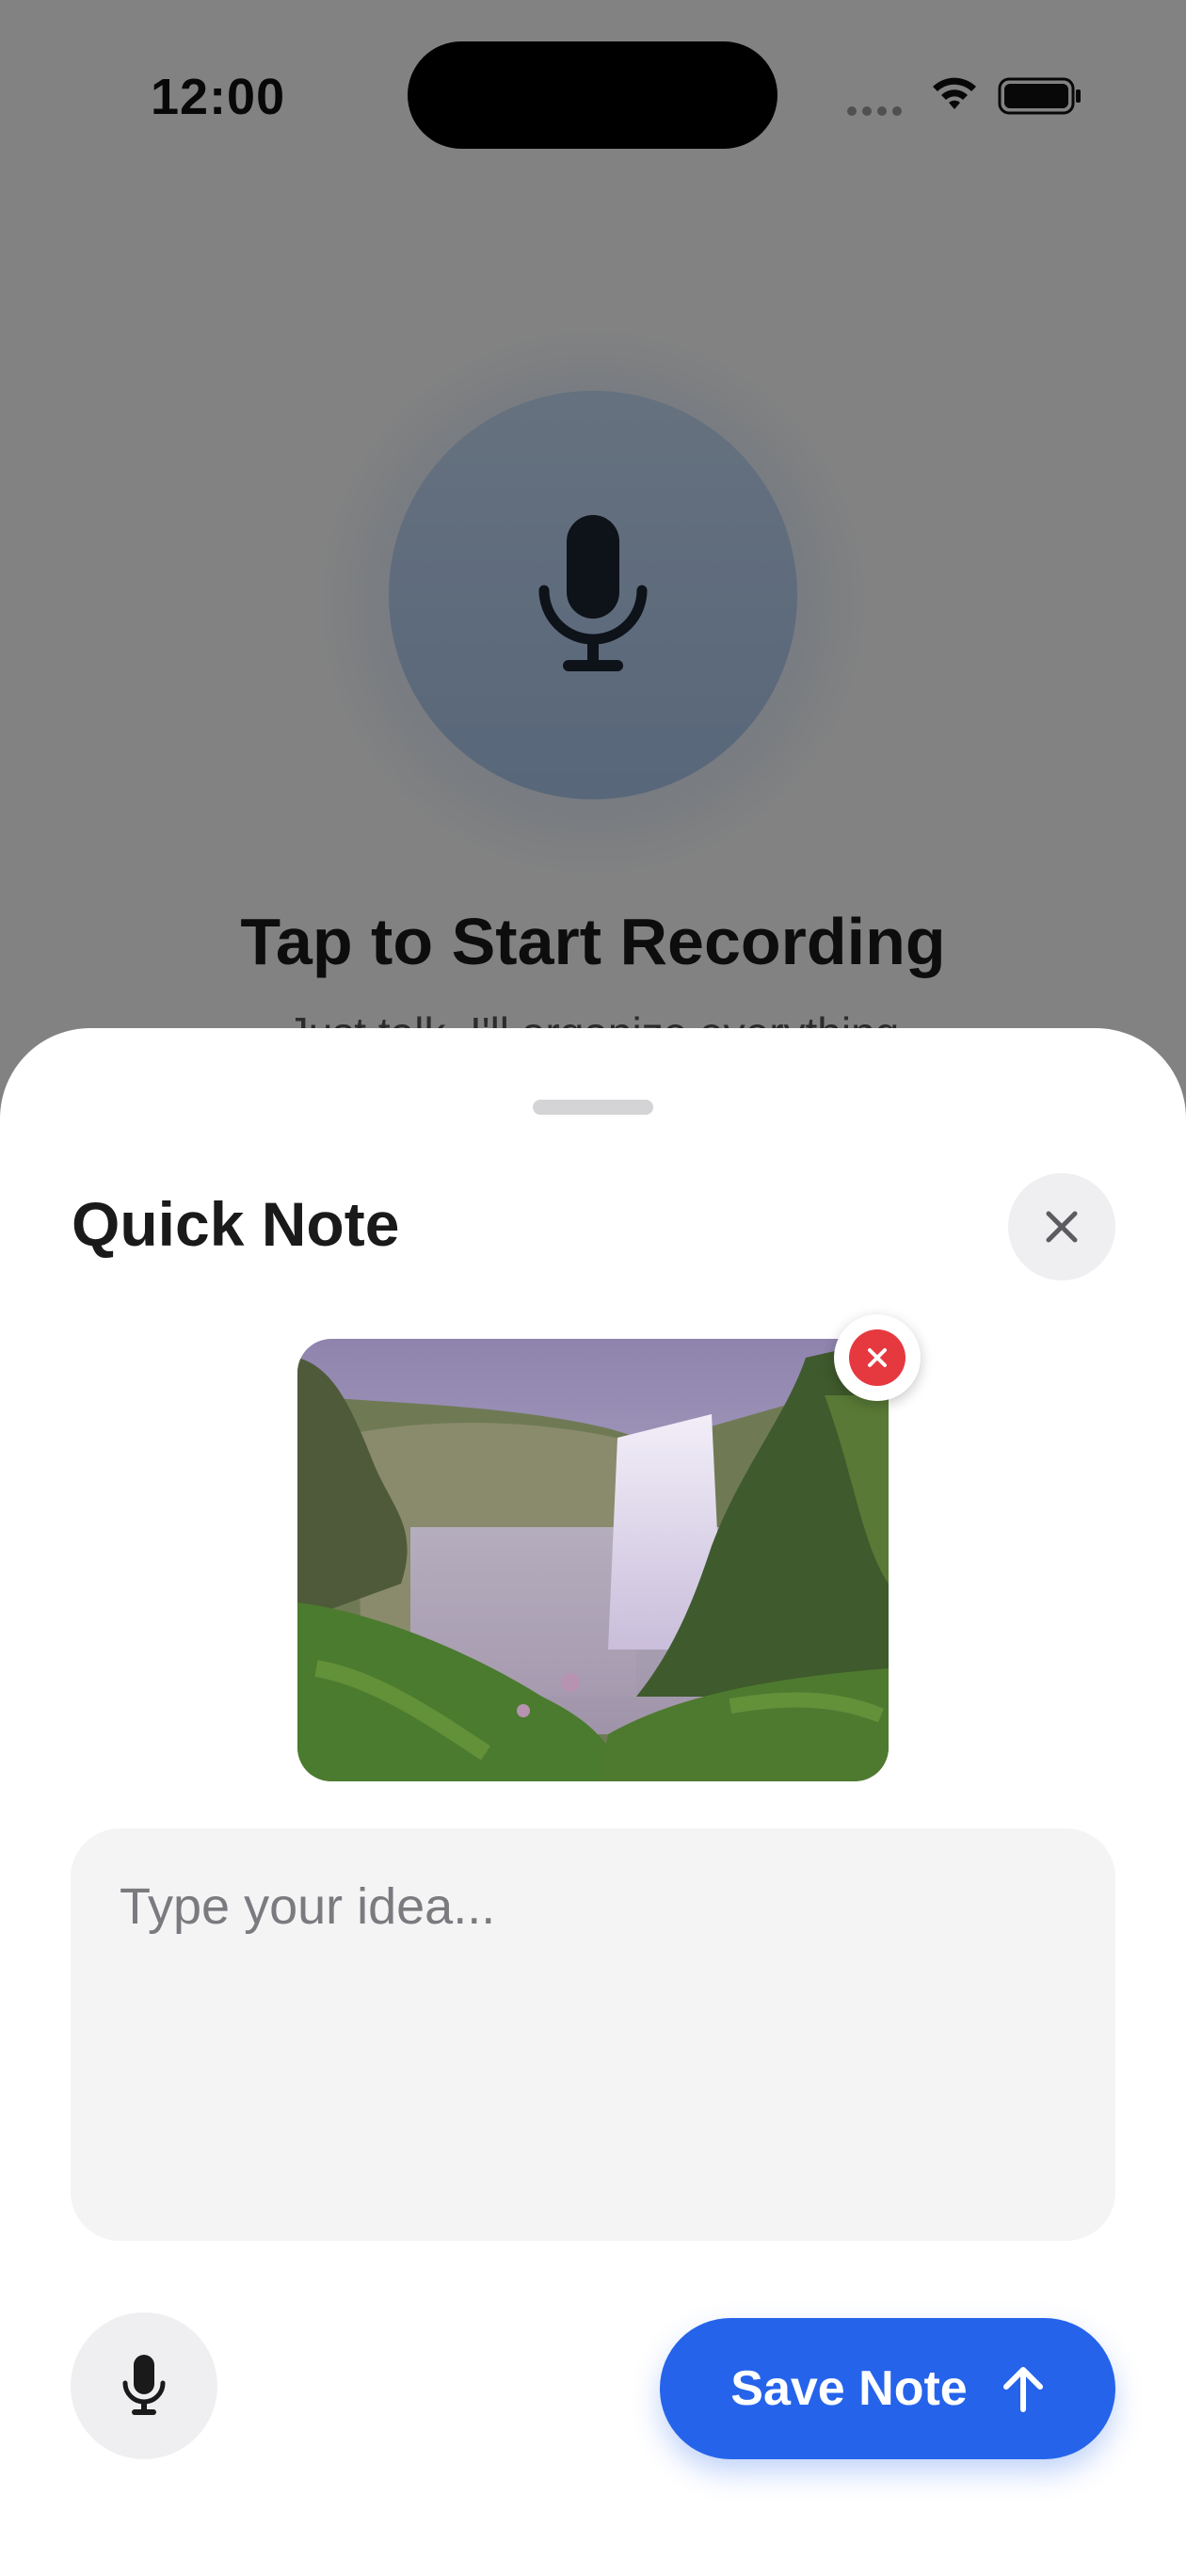  Describe the element at coordinates (236, 1224) in the screenshot. I see `sheet-title: Quick Note` at that location.